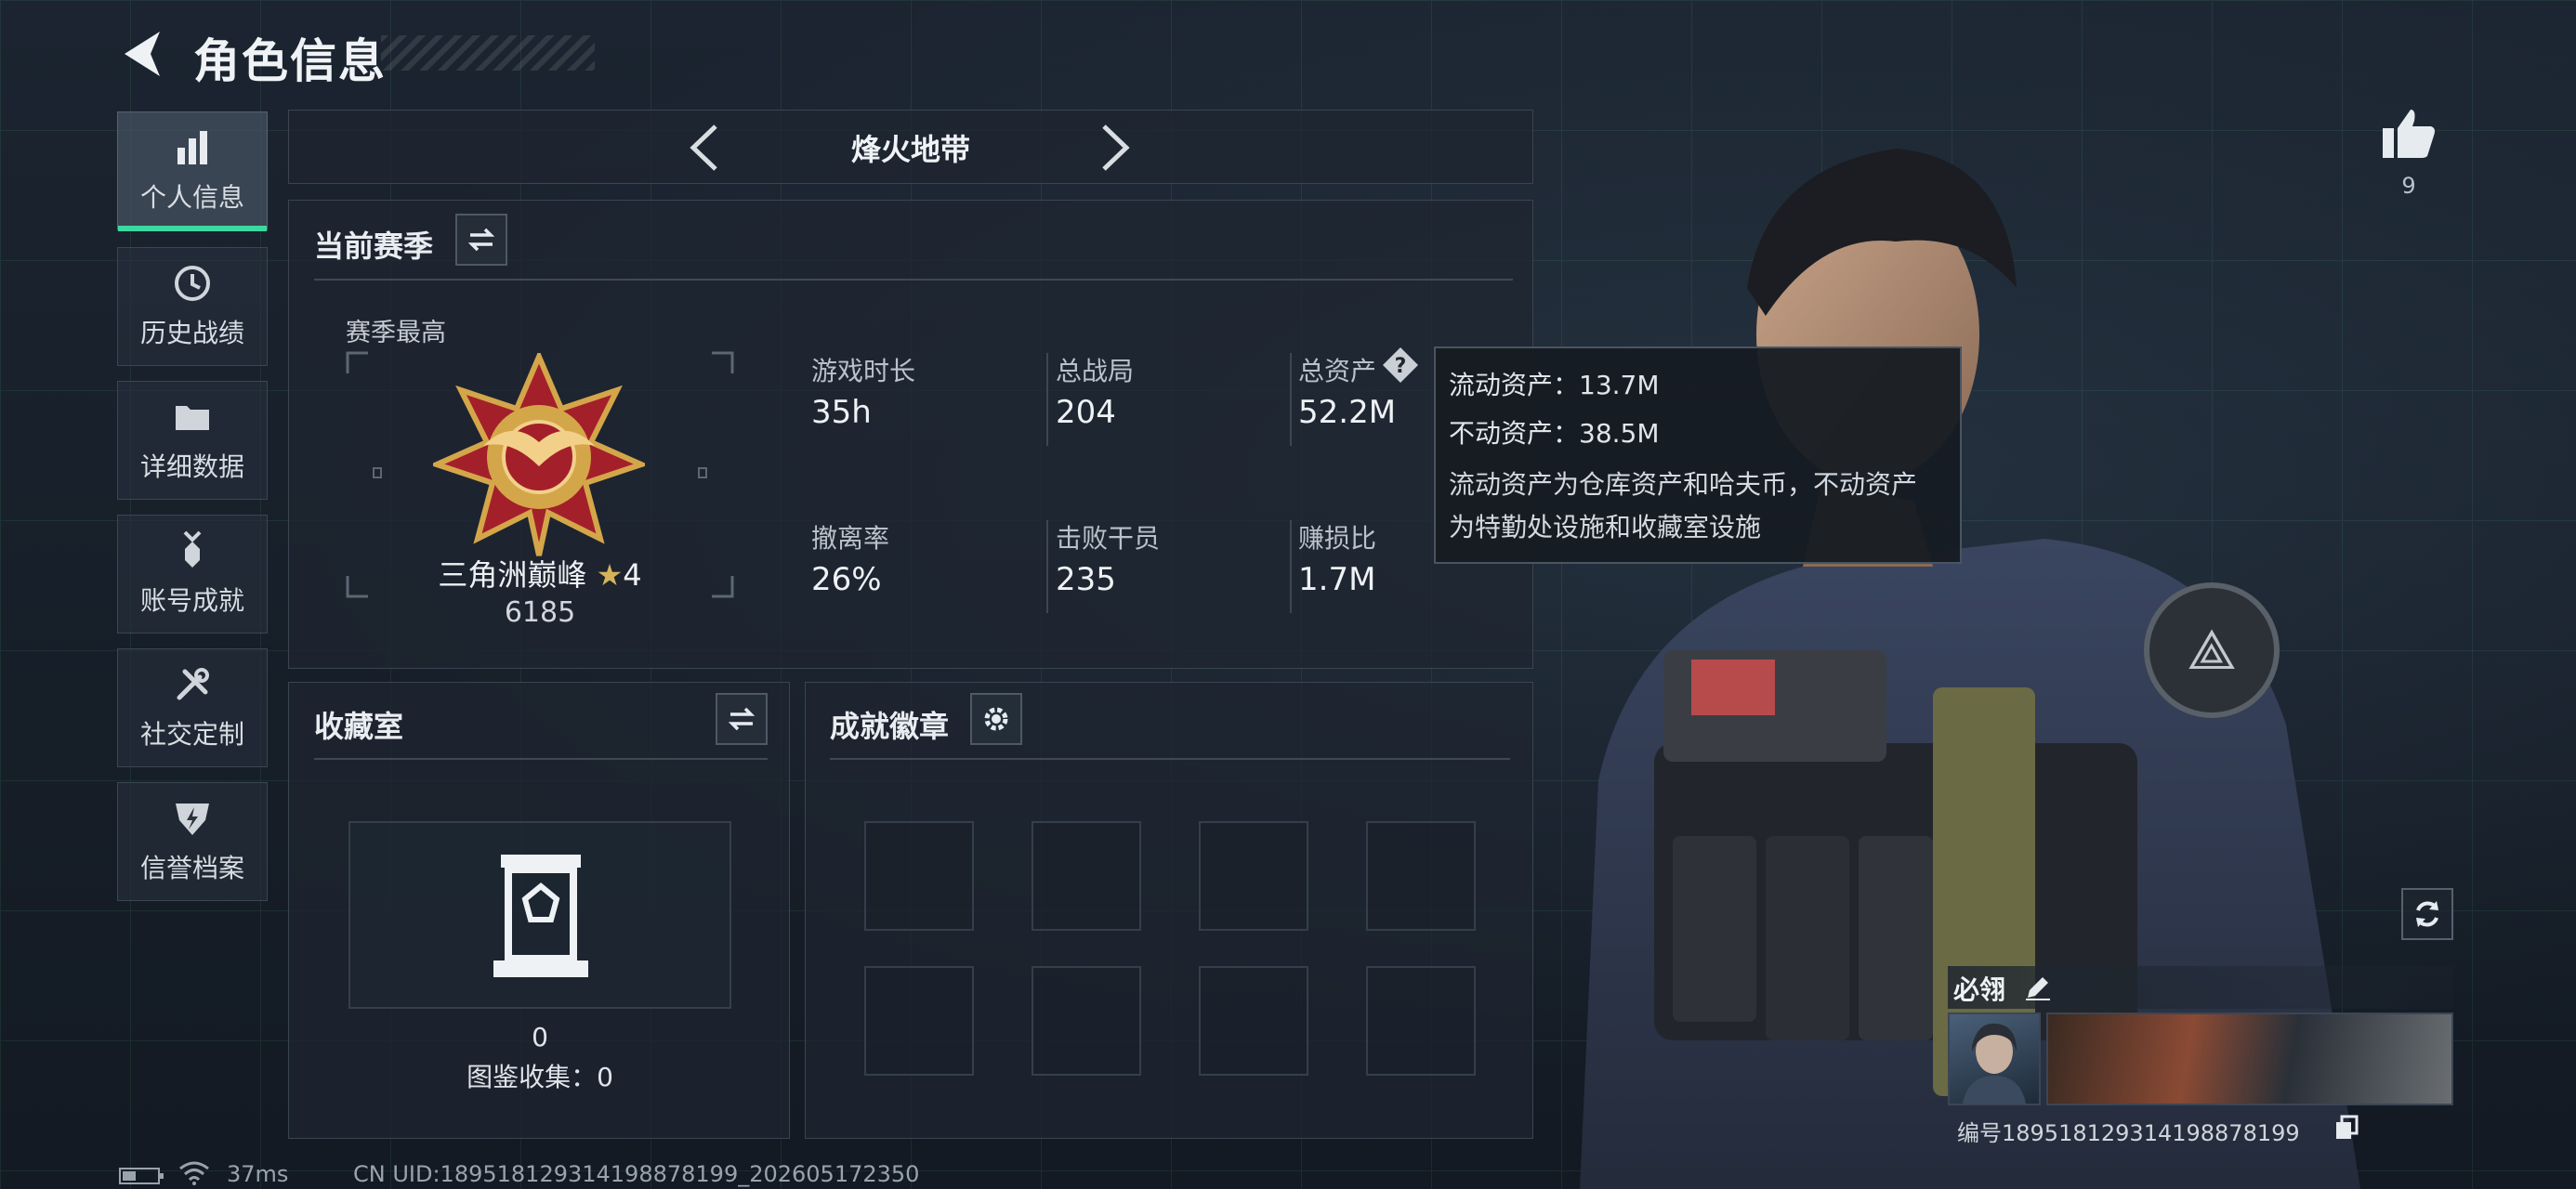  Describe the element at coordinates (1605, 527) in the screenshot. I see `tooltip-description-line2: 为特勤处设施和收藏室设施` at that location.